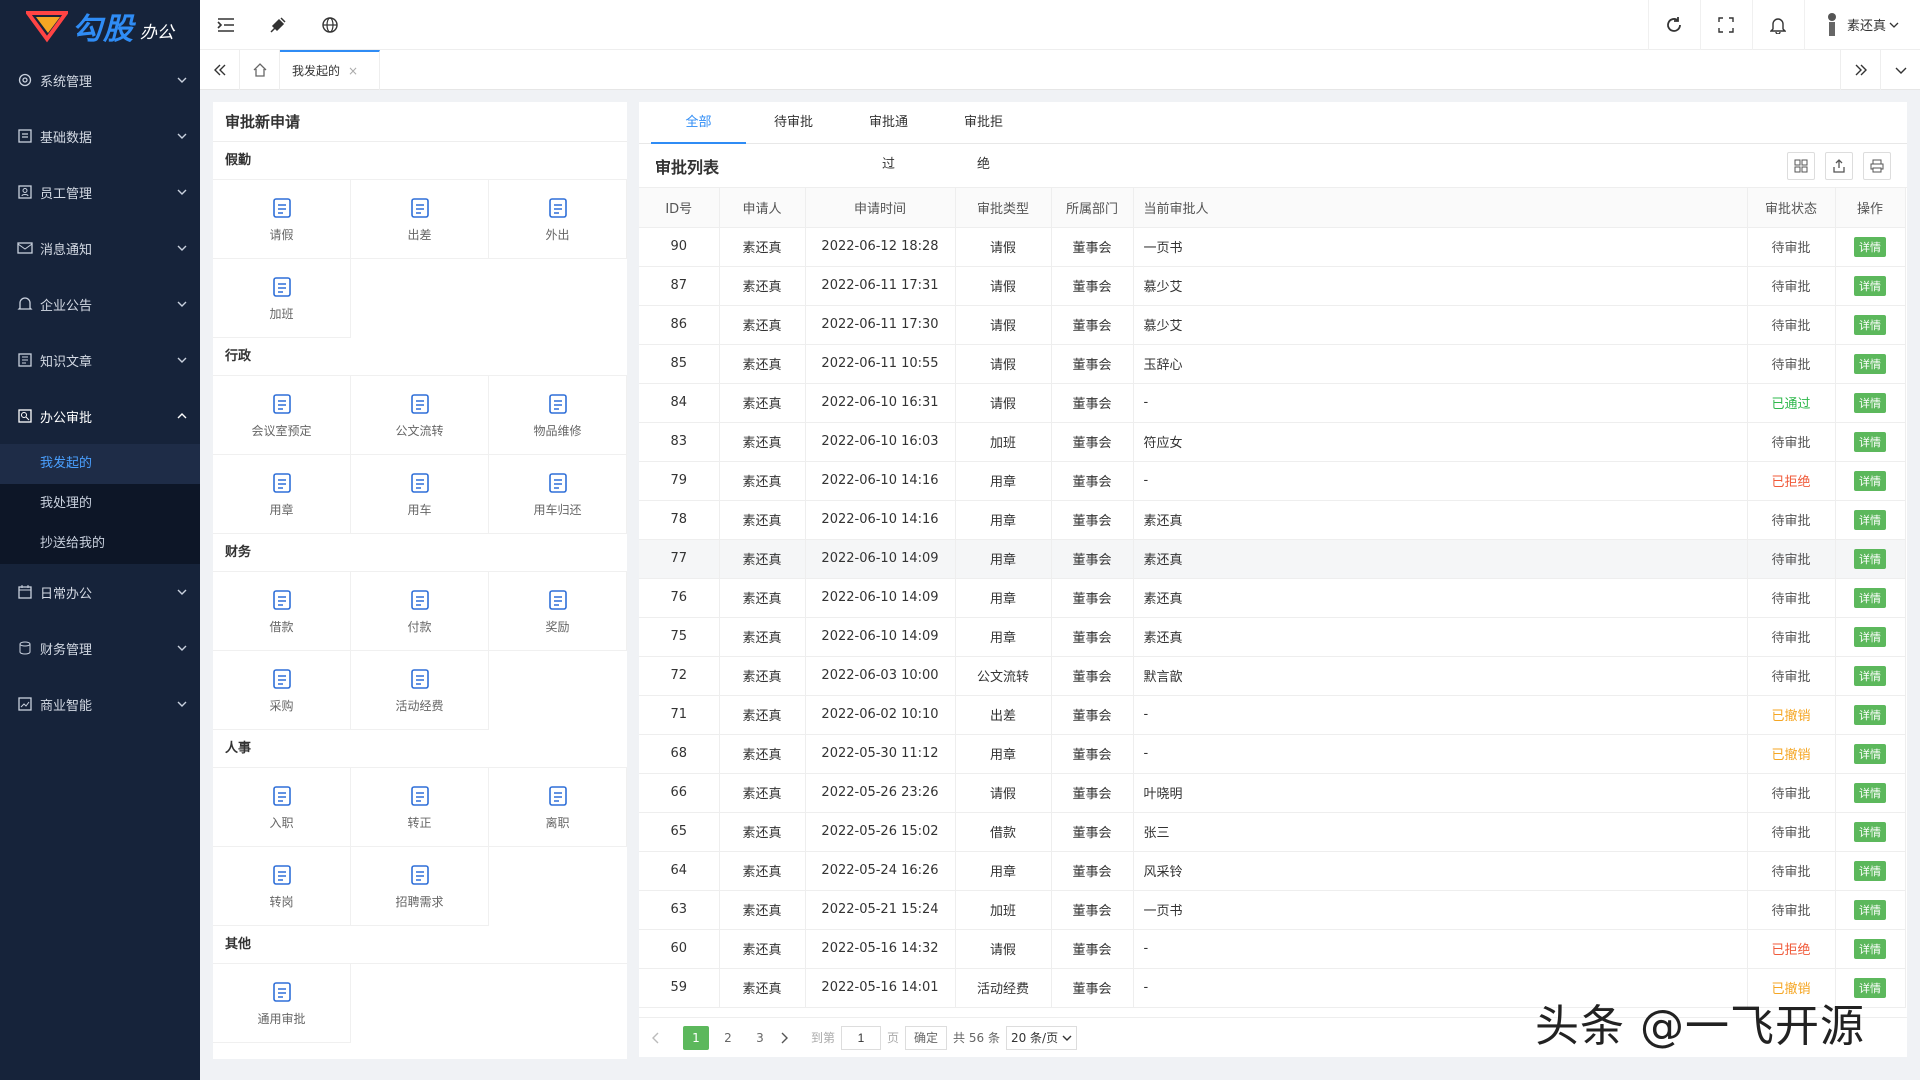 This screenshot has width=1920, height=1080. I want to click on table-row: 63 素还真 2022-05-21 15:24 加班 董事会 一页书 待审批 详情, so click(1272, 910).